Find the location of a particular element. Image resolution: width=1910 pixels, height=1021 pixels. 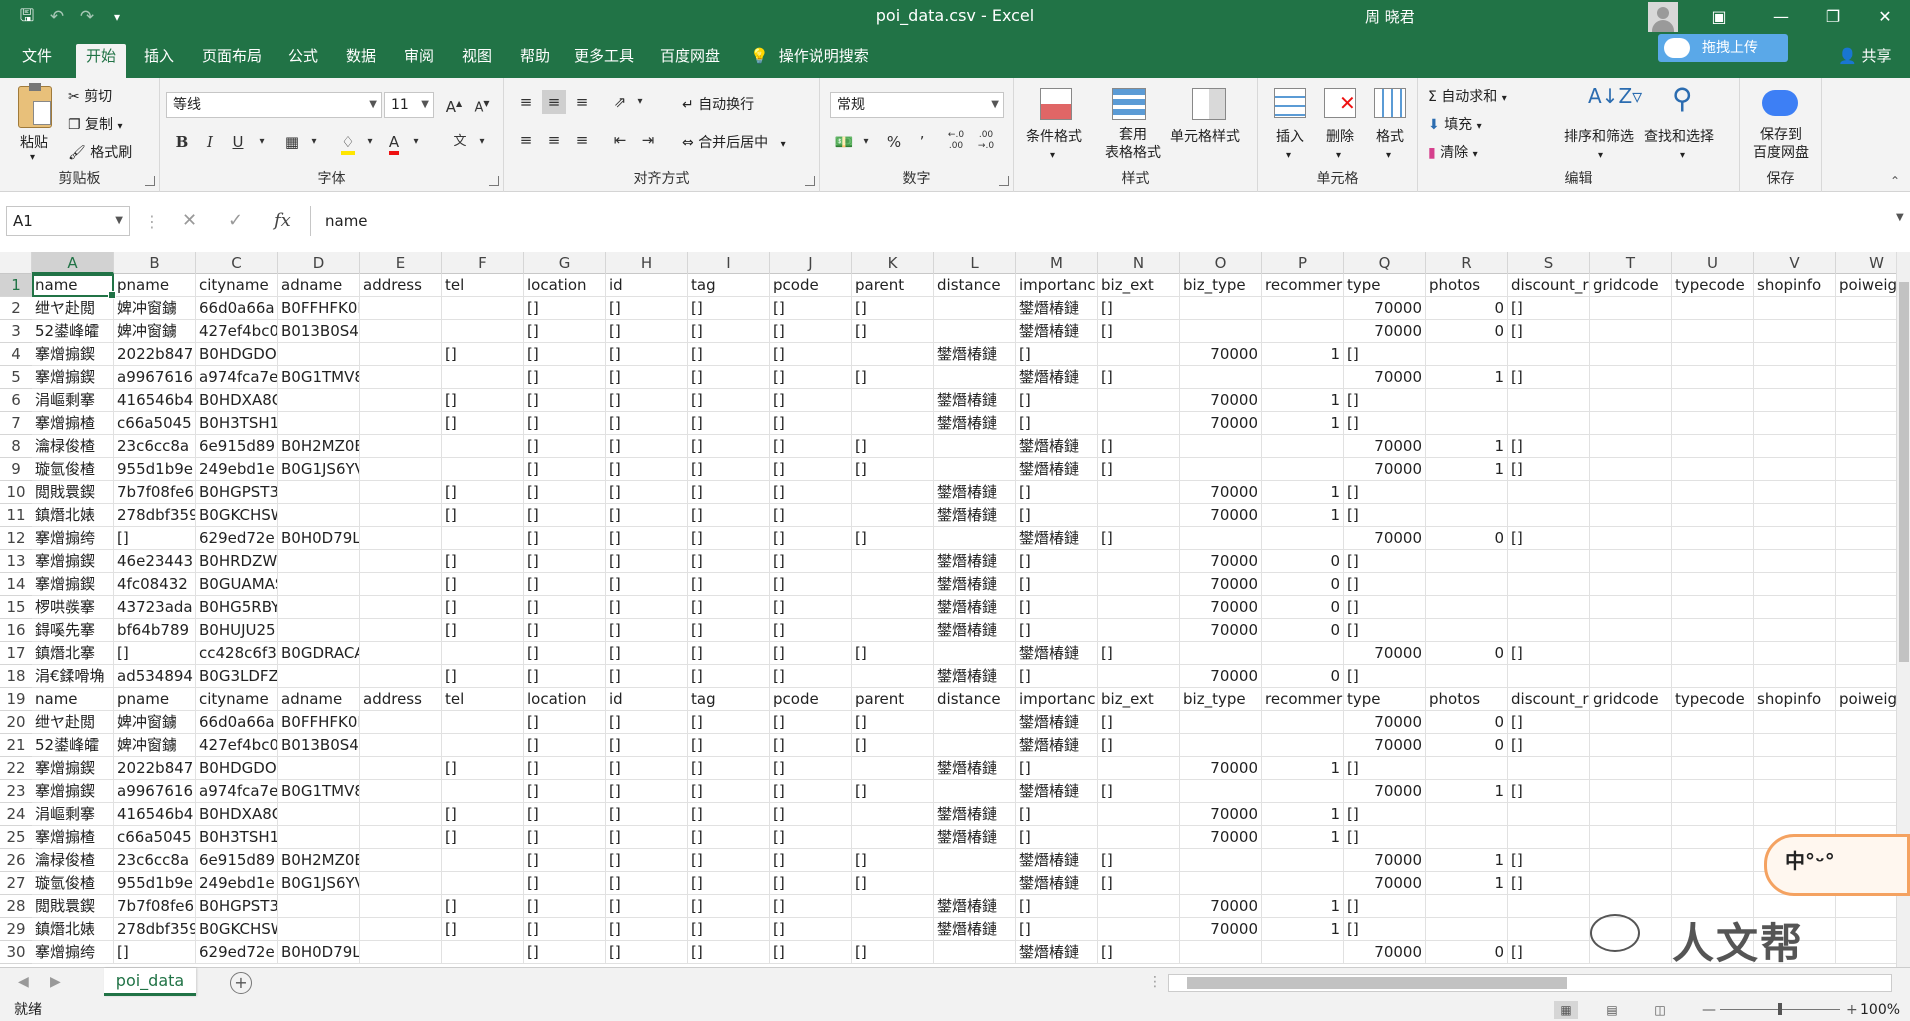

column-header: W is located at coordinates (1866, 263).